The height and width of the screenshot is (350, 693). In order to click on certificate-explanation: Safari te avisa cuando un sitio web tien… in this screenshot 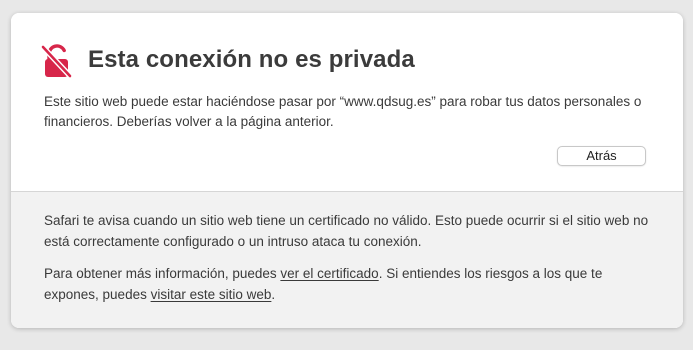, I will do `click(346, 231)`.